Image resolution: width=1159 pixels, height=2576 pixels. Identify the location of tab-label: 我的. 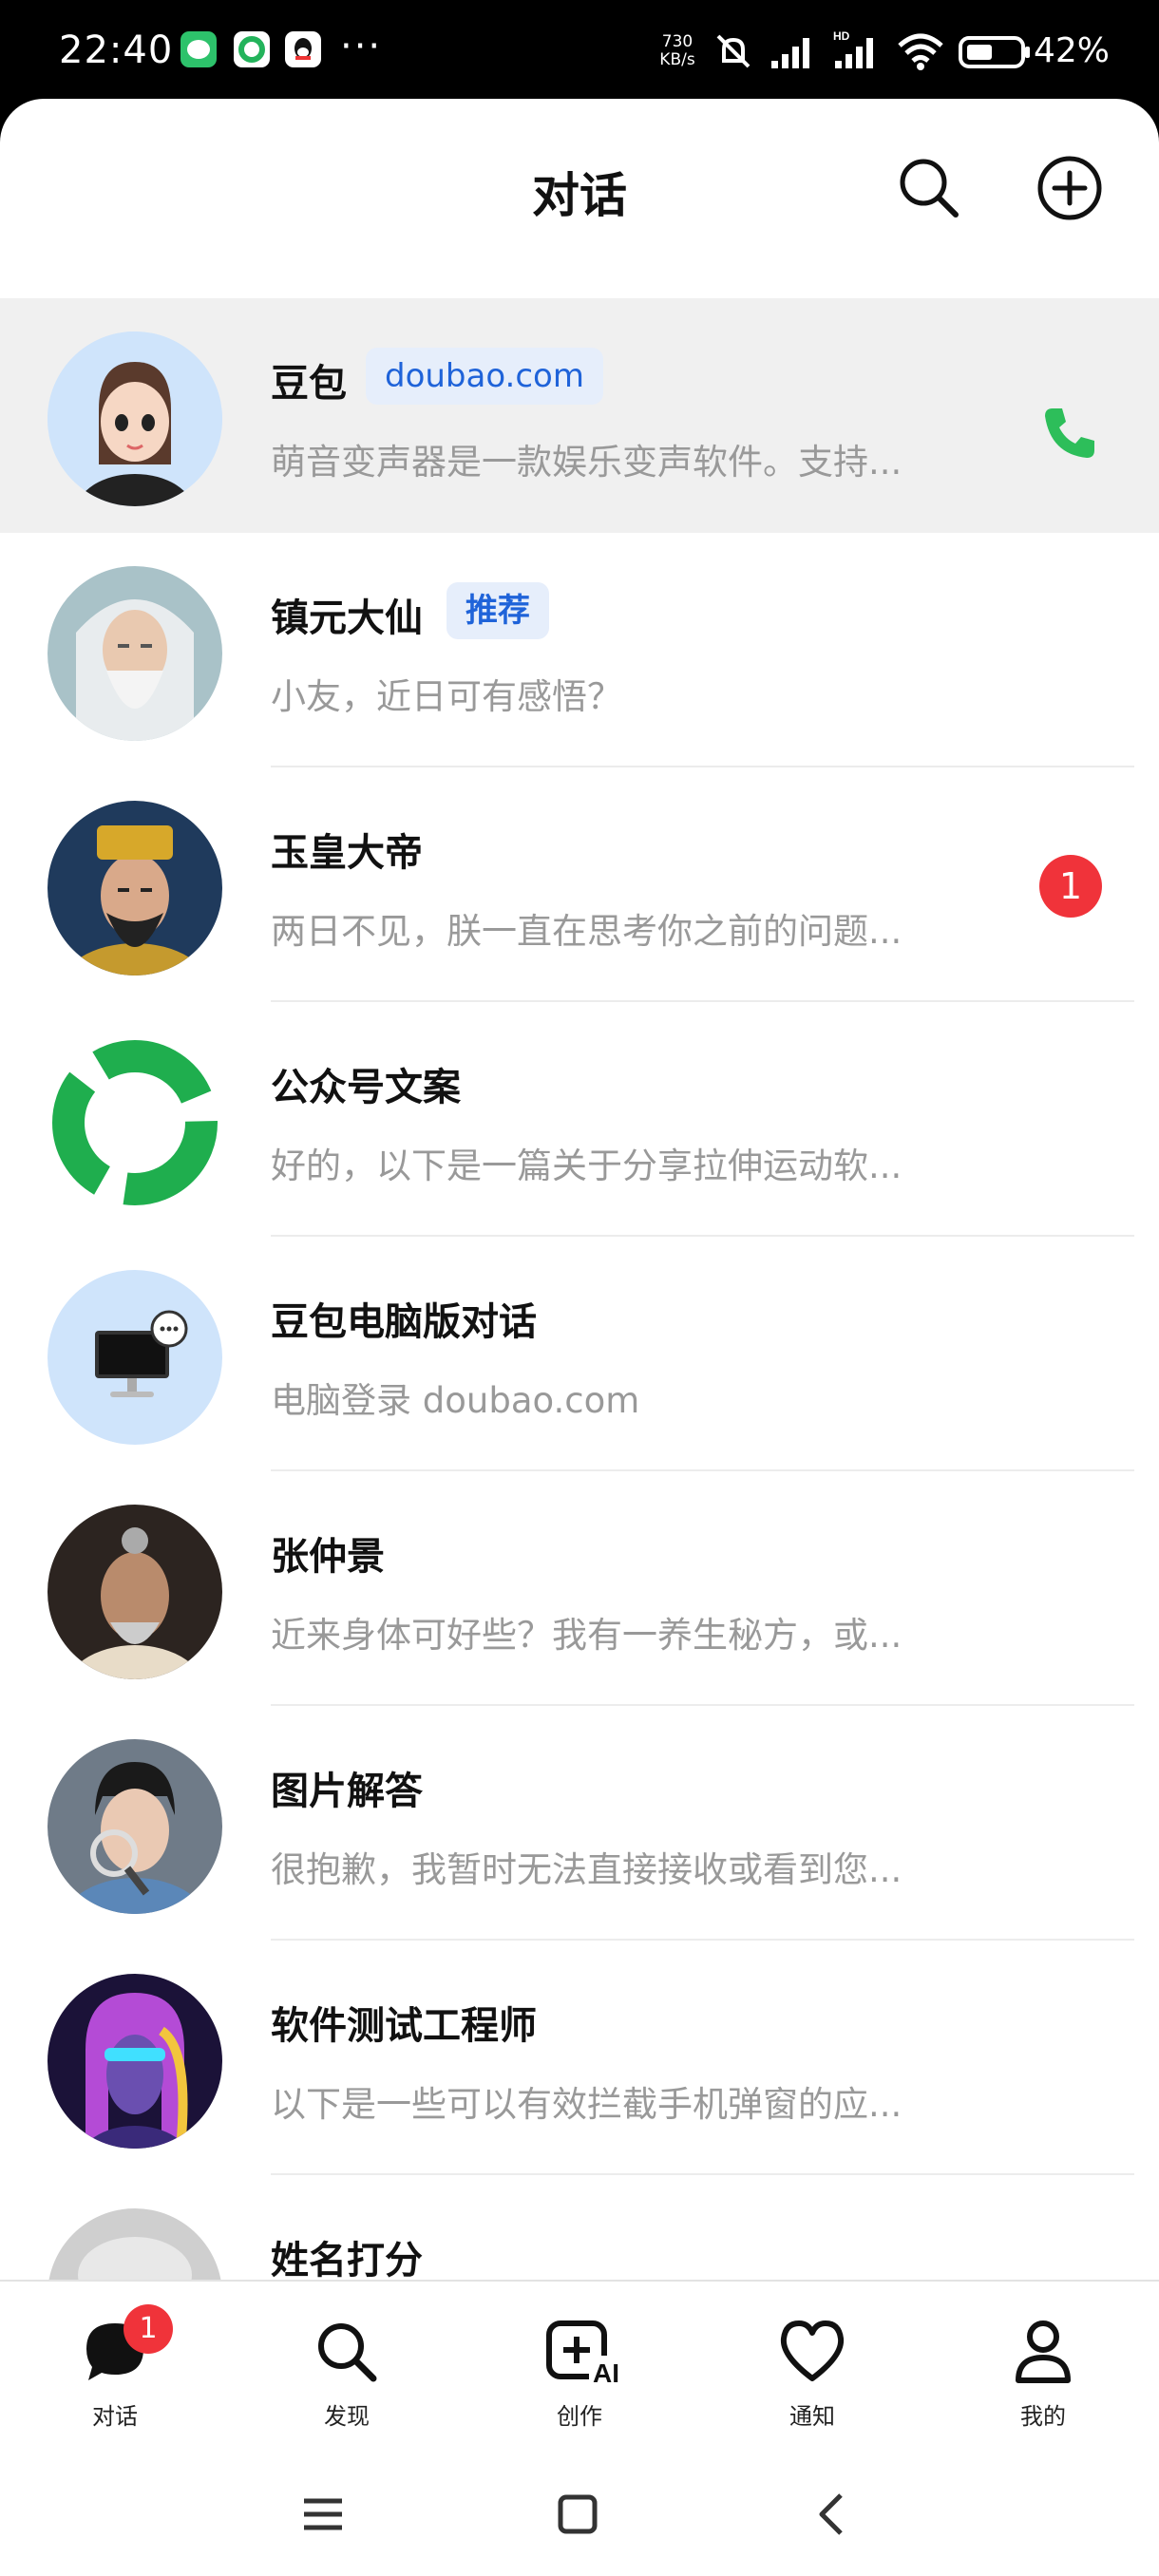
(1043, 2416).